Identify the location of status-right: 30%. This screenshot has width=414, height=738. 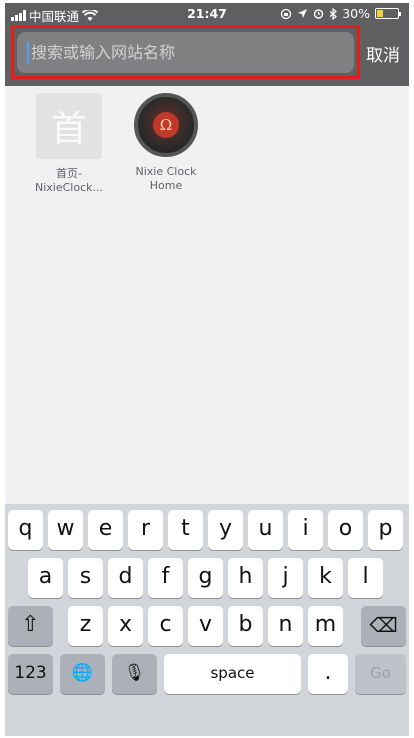
(340, 13).